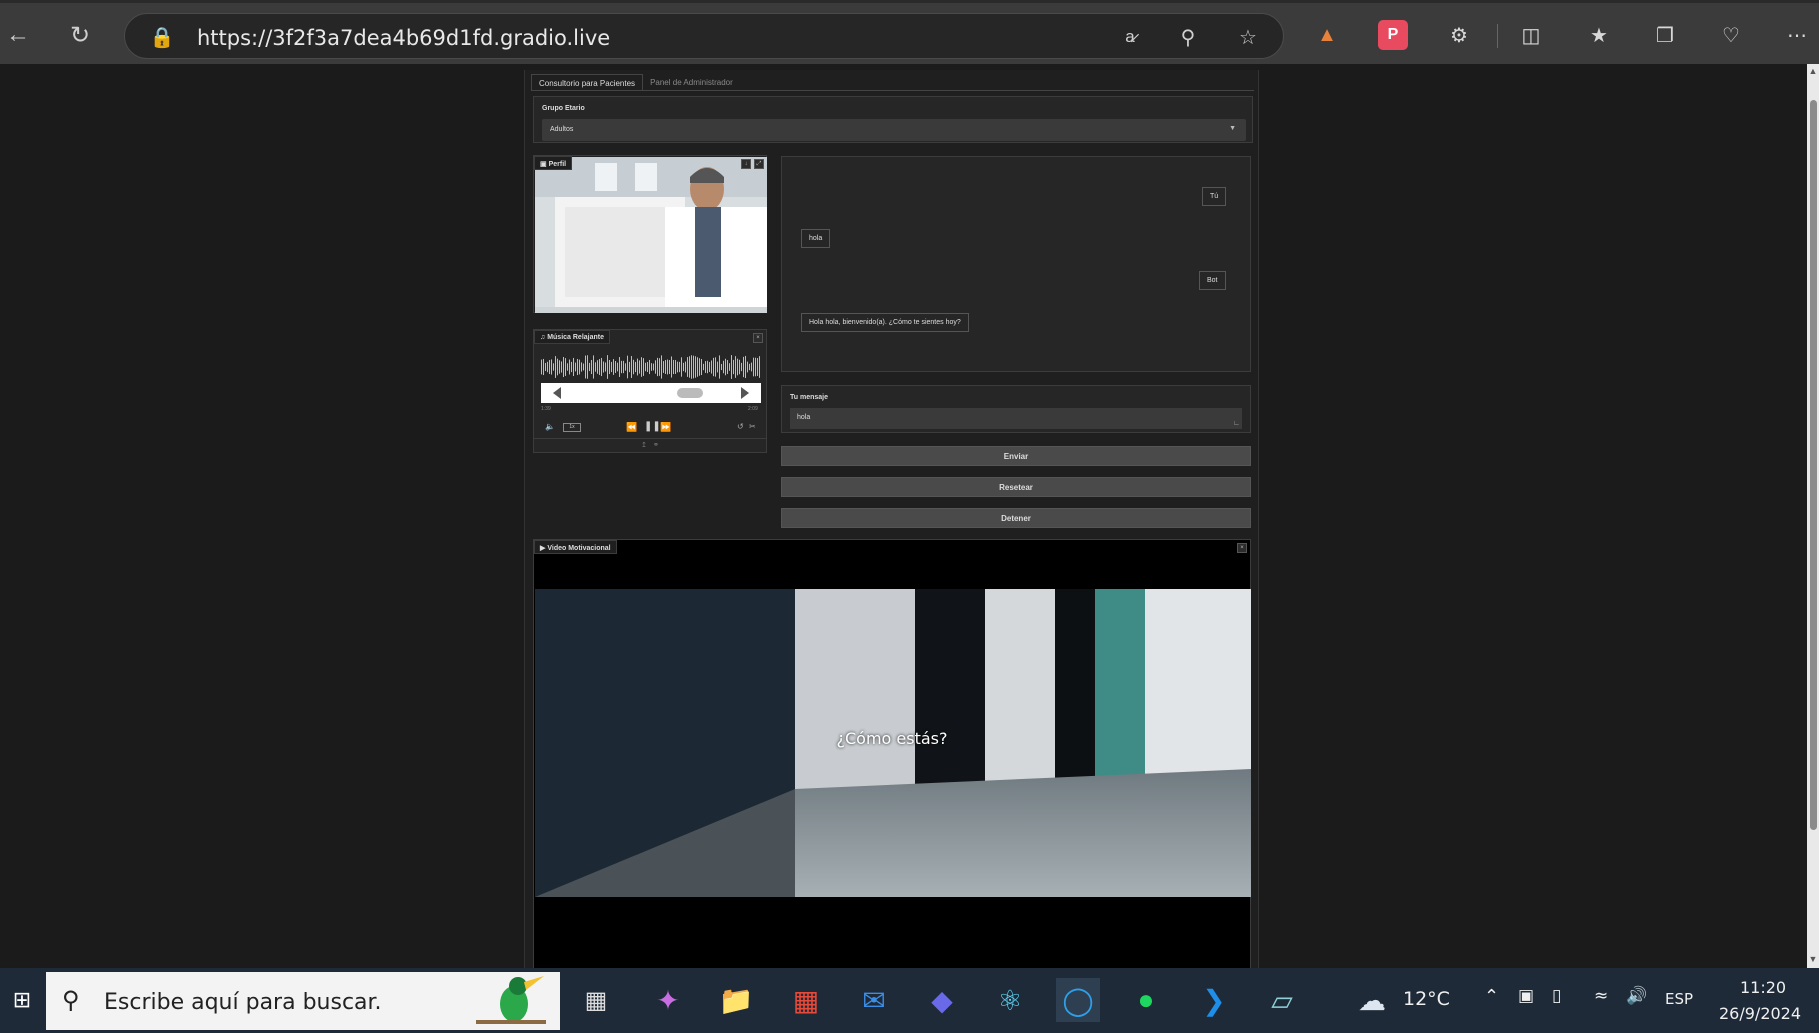 The image size is (1819, 1033). What do you see at coordinates (1016, 487) in the screenshot?
I see `reset-button: Resetear` at bounding box center [1016, 487].